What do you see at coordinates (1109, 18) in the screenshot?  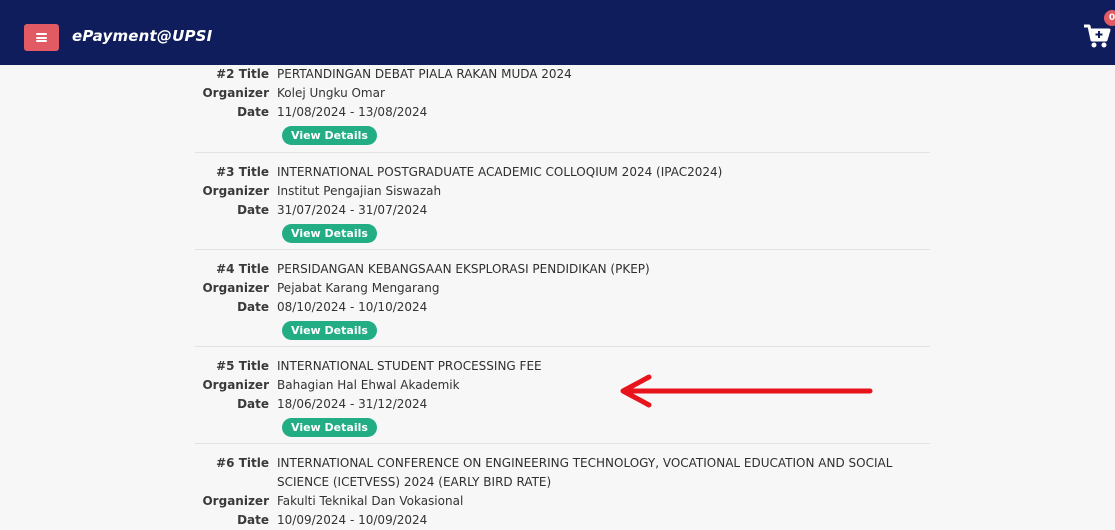 I see `cart-count-badge: 0` at bounding box center [1109, 18].